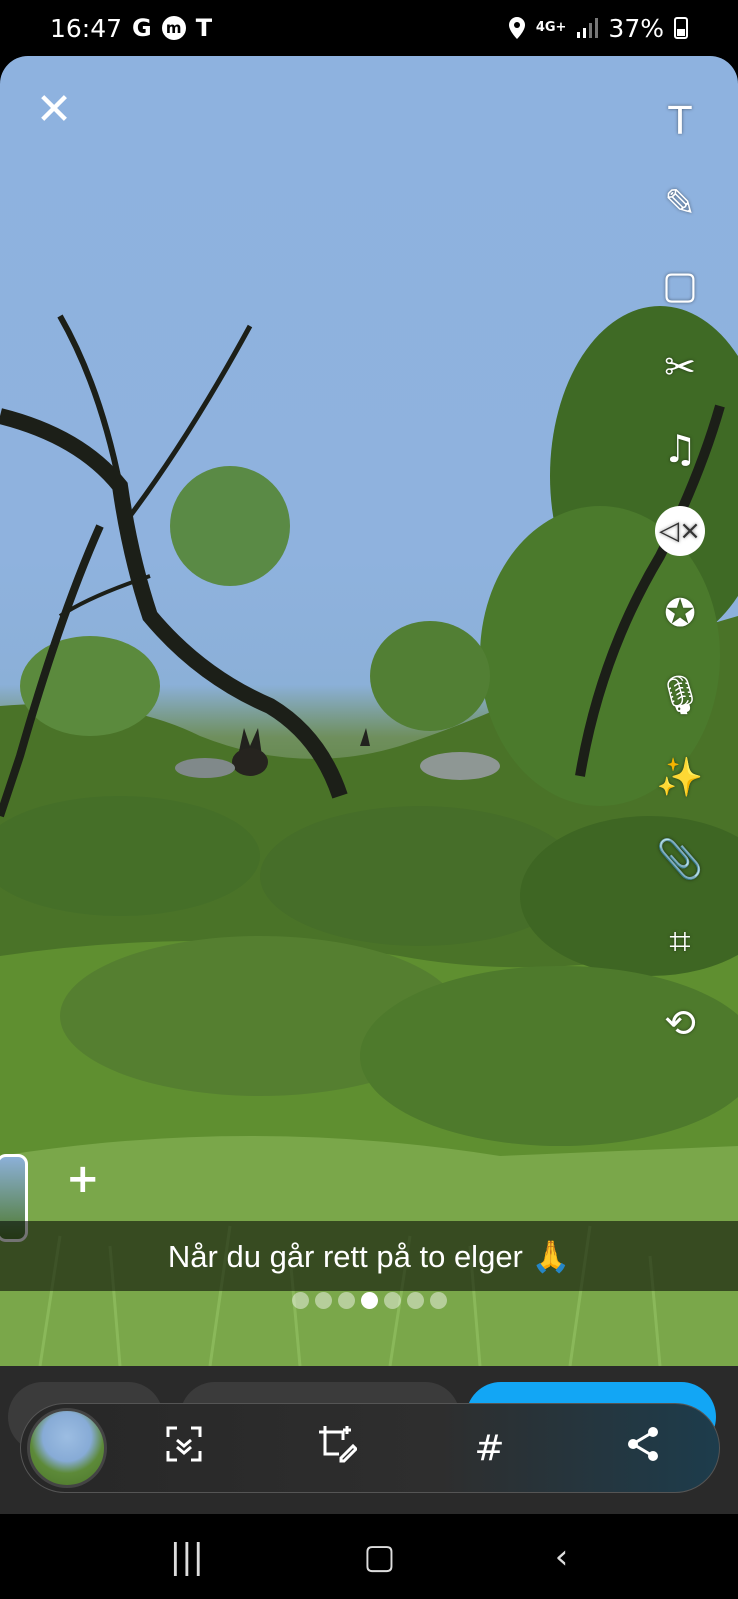  I want to click on page-dot-active, so click(369, 1300).